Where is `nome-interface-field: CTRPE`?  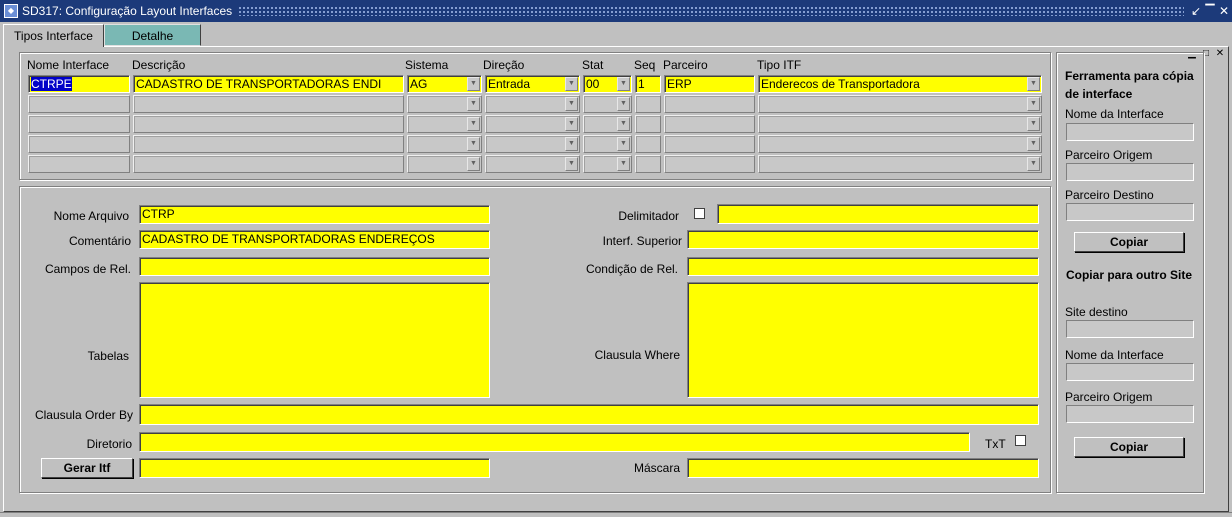 nome-interface-field: CTRPE is located at coordinates (79, 84).